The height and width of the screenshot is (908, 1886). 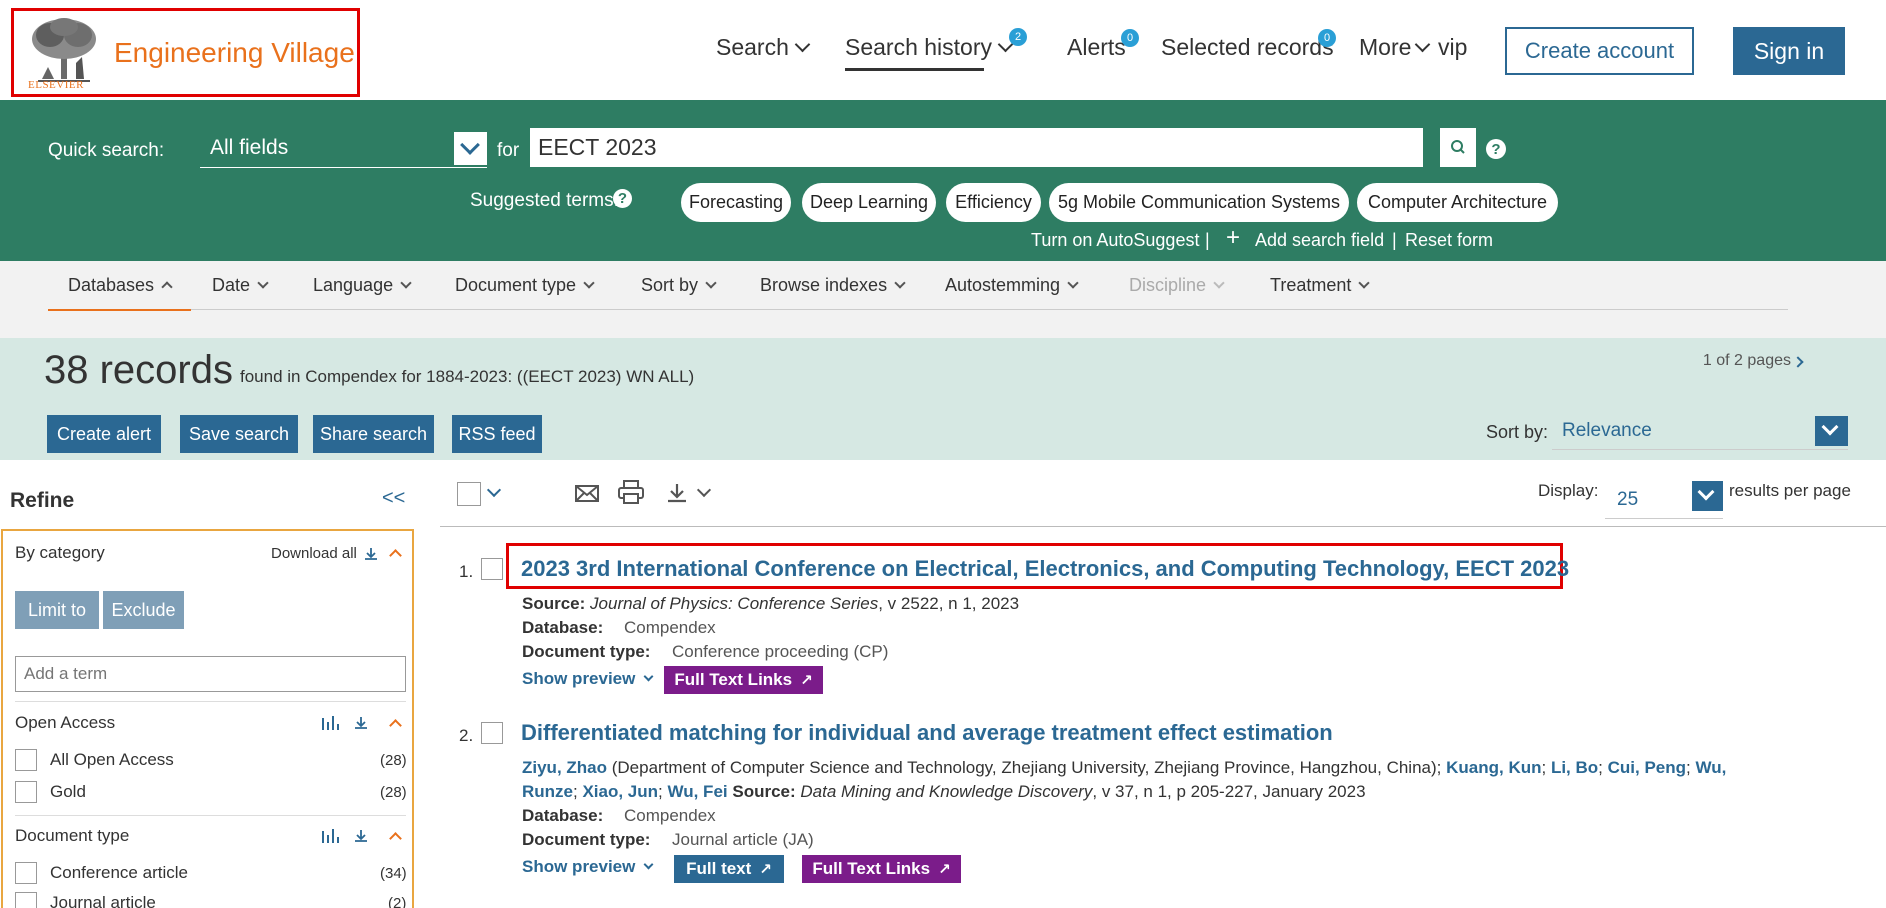 I want to click on doctype-label: Document type:, so click(x=586, y=651).